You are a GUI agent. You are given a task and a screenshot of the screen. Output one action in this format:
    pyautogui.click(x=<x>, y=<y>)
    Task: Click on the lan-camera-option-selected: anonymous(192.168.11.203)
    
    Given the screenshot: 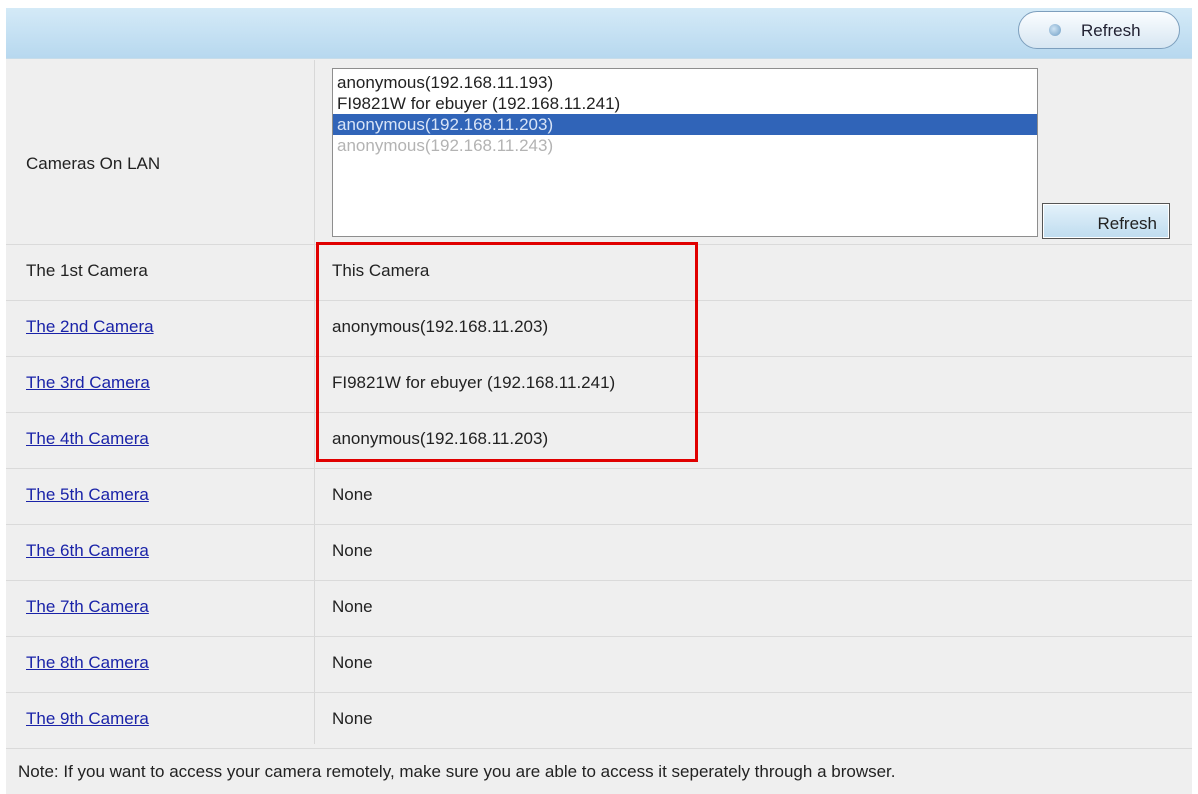 What is the action you would take?
    pyautogui.click(x=685, y=124)
    